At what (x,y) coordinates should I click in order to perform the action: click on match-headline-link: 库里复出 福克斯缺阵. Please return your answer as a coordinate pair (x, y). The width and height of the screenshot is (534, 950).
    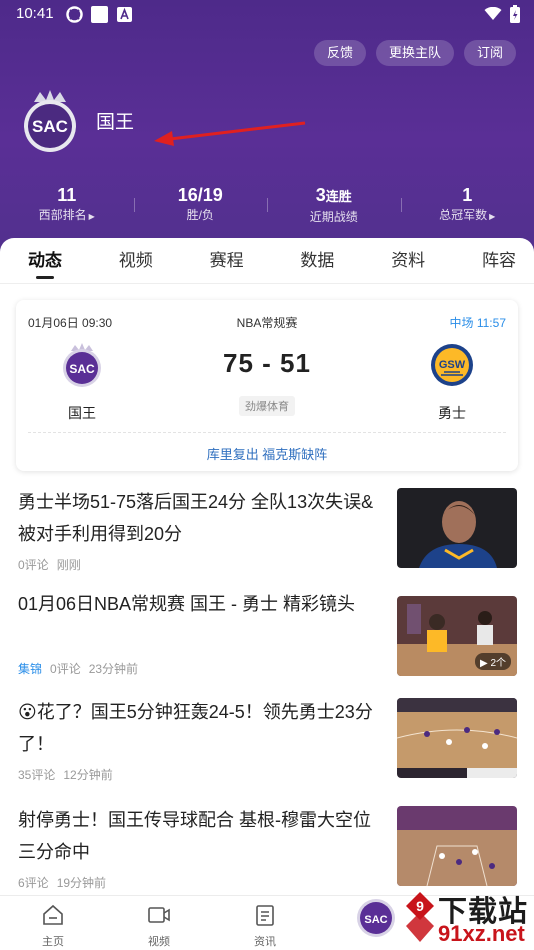
    Looking at the image, I should click on (267, 453).